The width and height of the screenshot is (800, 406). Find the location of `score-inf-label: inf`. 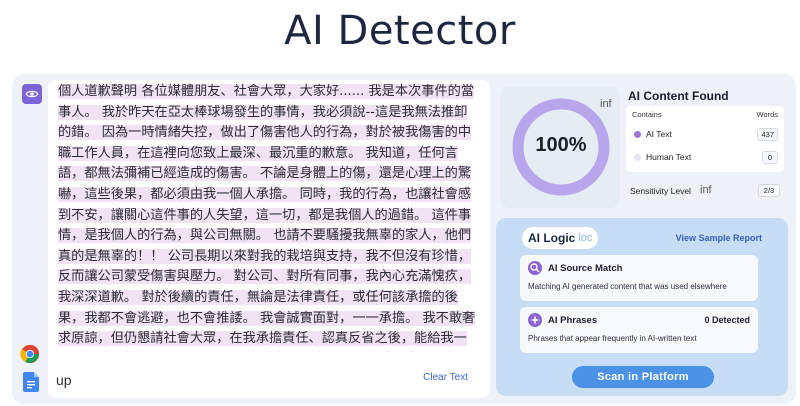

score-inf-label: inf is located at coordinates (606, 104).